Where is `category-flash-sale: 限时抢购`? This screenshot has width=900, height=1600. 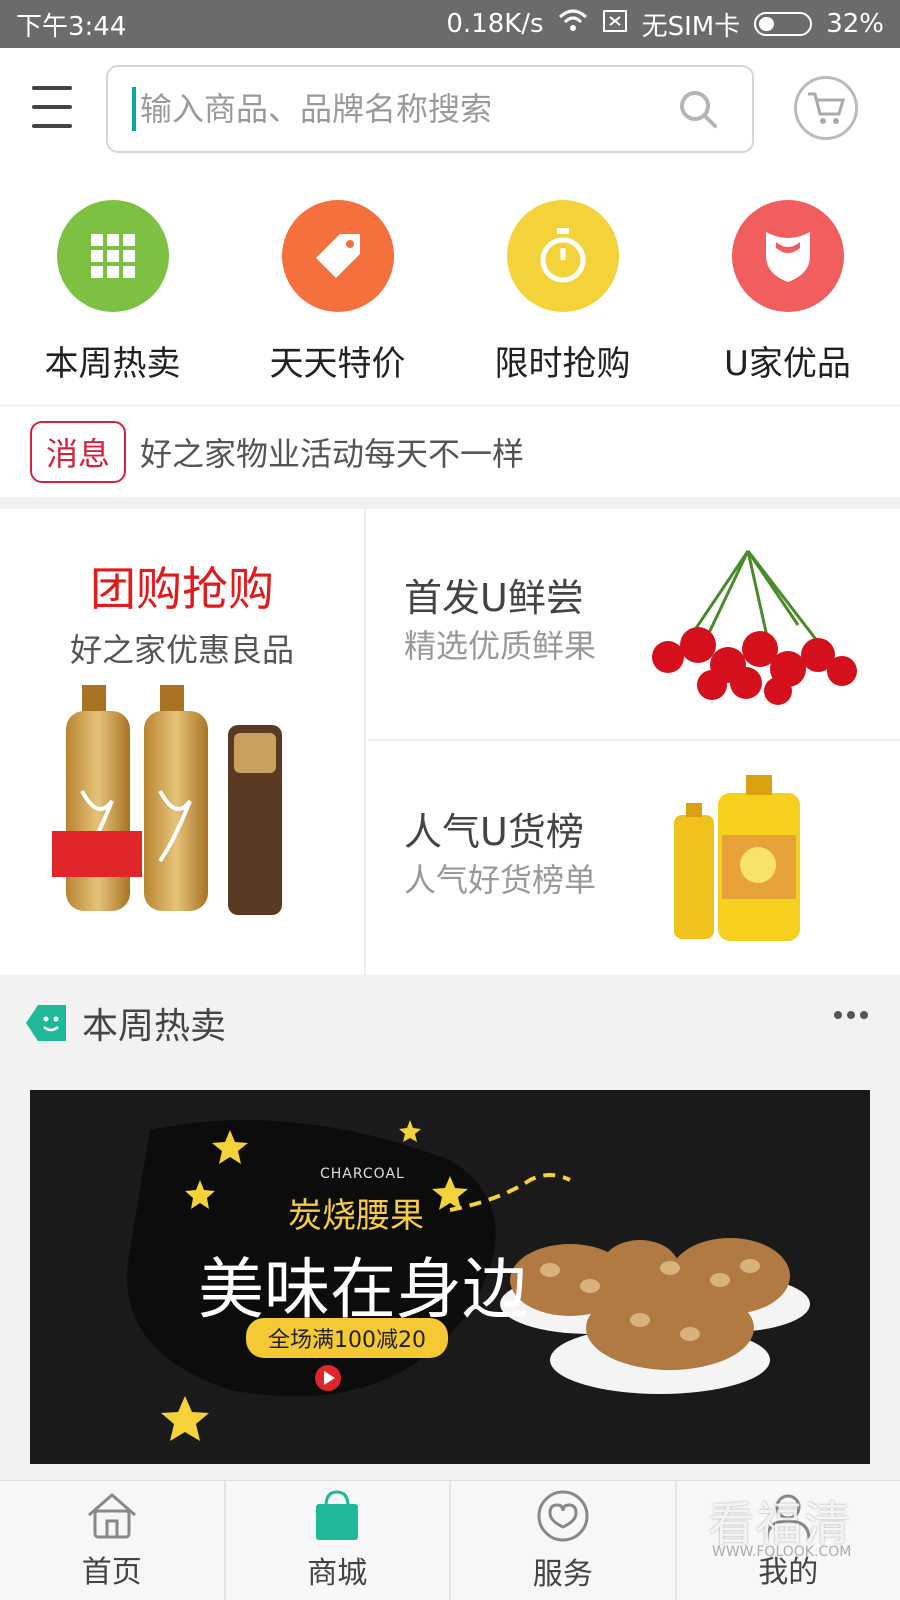
category-flash-sale: 限时抢购 is located at coordinates (562, 297).